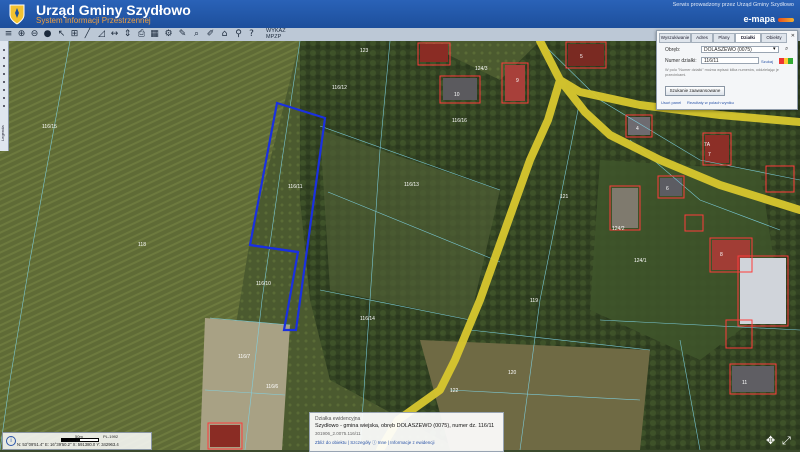 Image resolution: width=800 pixels, height=452 pixels. What do you see at coordinates (182, 34) in the screenshot?
I see `identify-icon: ✎` at bounding box center [182, 34].